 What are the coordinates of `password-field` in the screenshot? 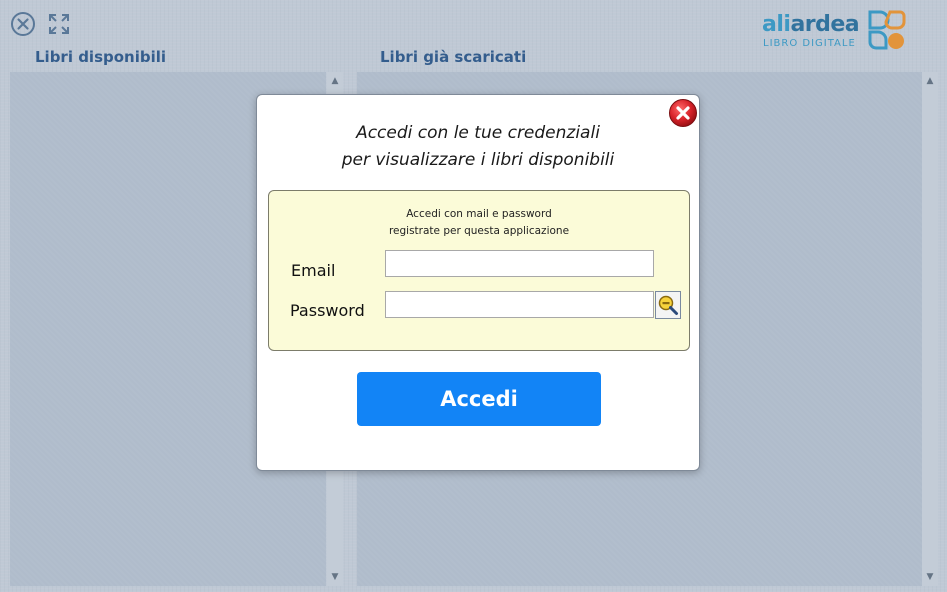 It's located at (519, 304).